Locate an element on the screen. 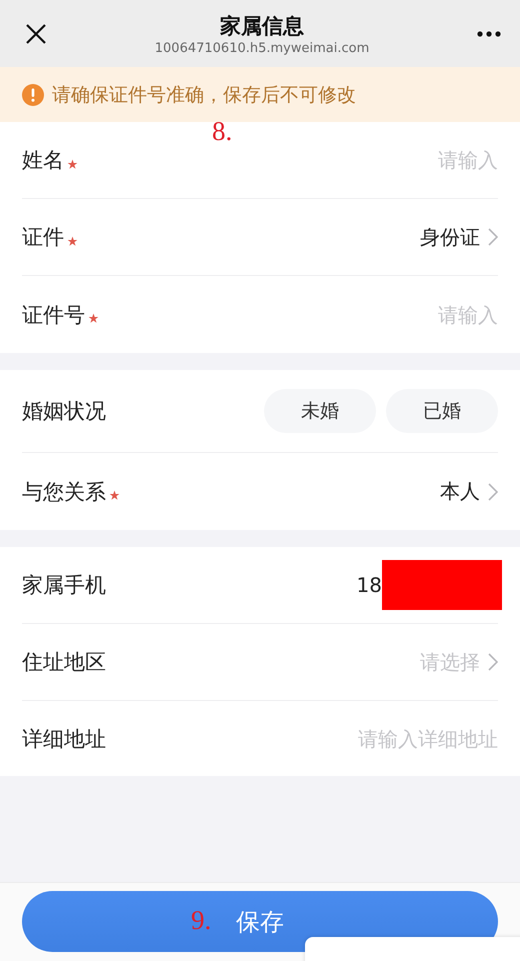 The width and height of the screenshot is (520, 961). warning-icon is located at coordinates (33, 95).